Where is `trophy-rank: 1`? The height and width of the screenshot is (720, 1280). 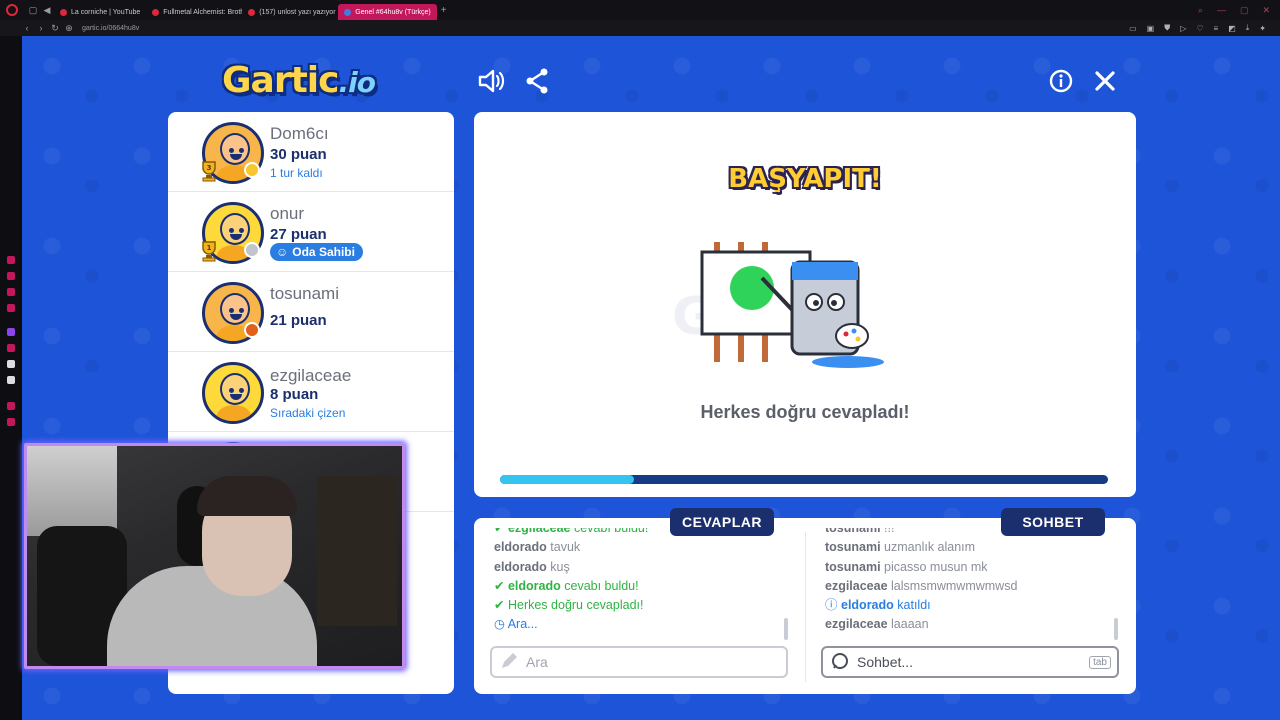
trophy-rank: 1 is located at coordinates (209, 248).